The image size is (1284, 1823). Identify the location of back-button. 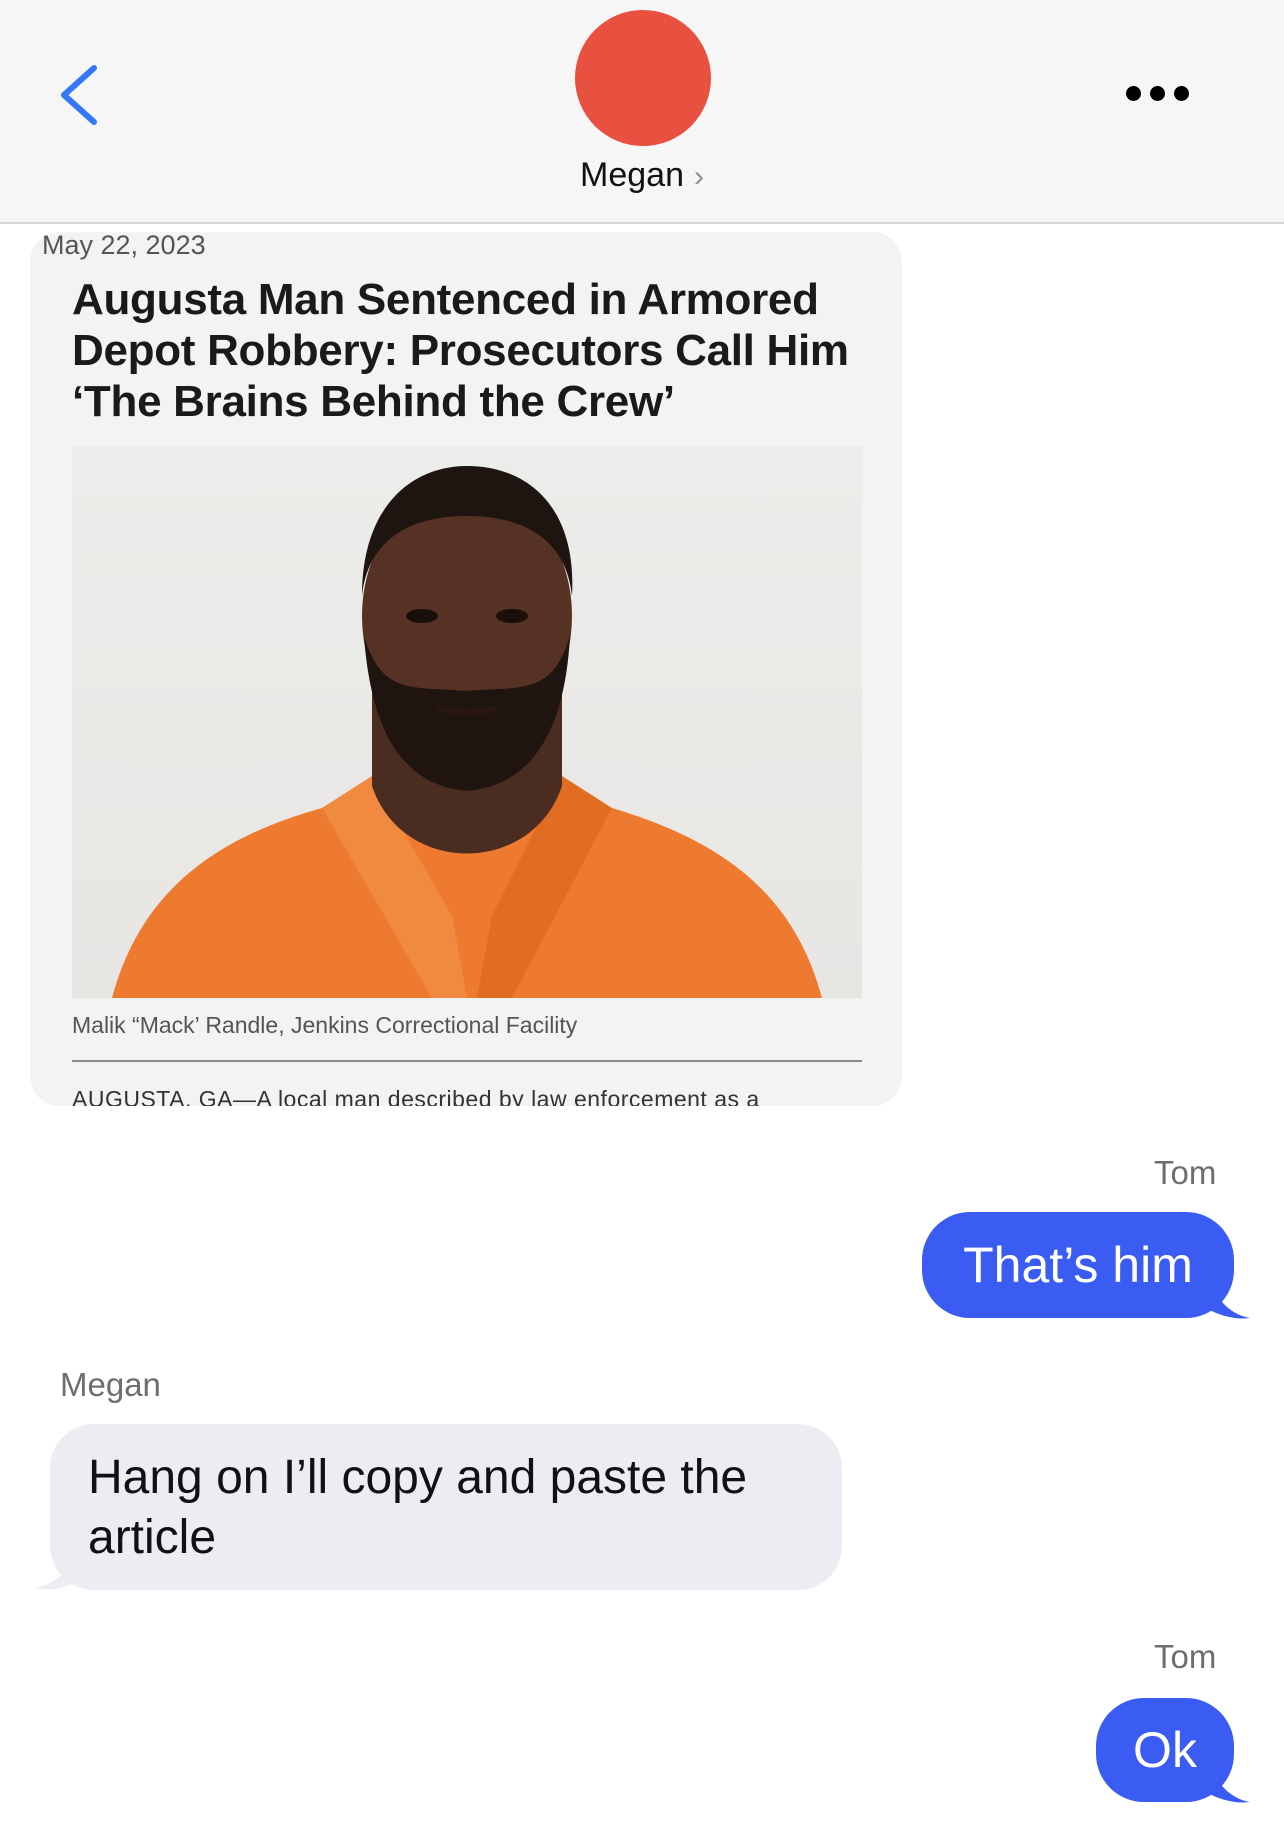
(80, 95).